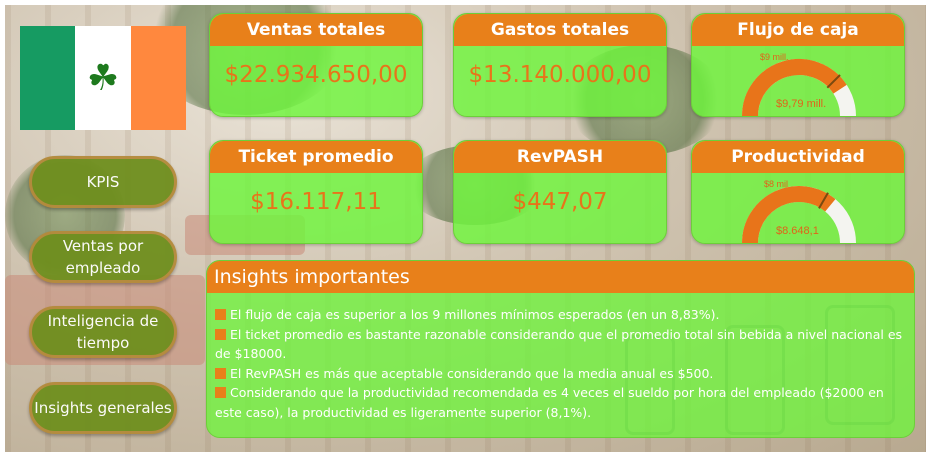 The height and width of the screenshot is (457, 931). I want to click on nav-kpis-label: KPIS, so click(103, 182).